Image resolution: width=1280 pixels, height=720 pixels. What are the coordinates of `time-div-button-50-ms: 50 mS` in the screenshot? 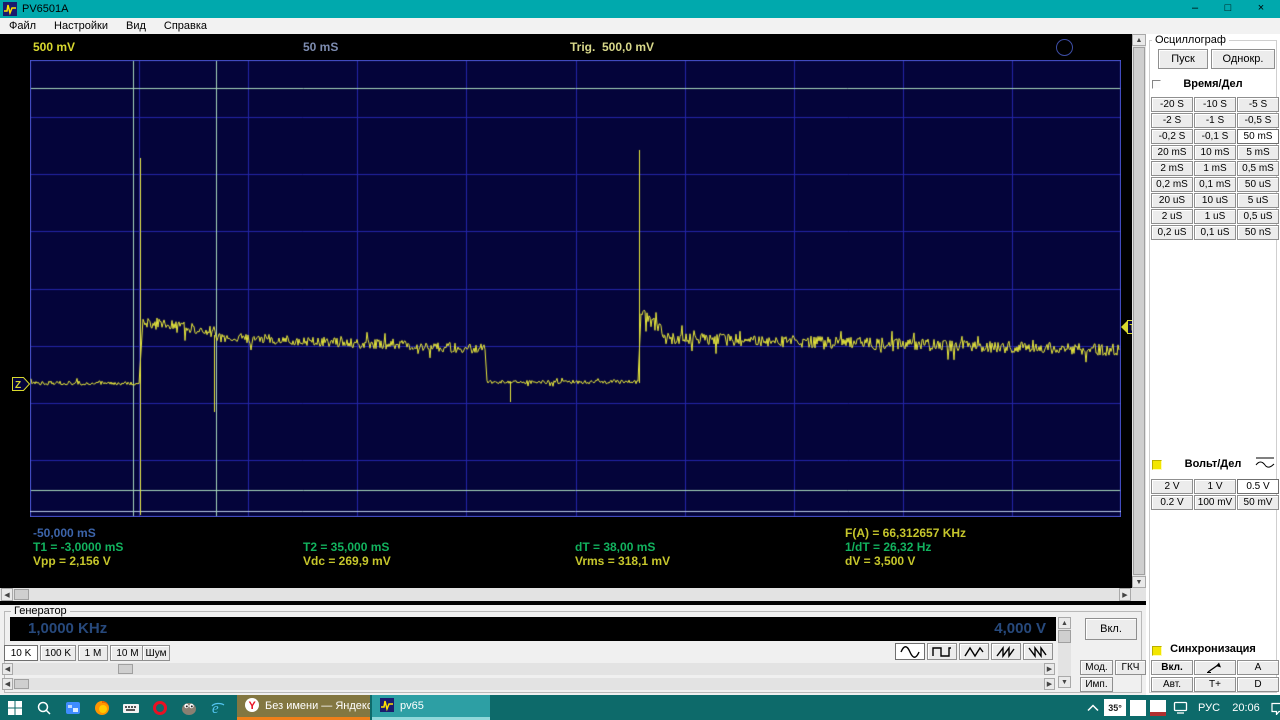 It's located at (1258, 136).